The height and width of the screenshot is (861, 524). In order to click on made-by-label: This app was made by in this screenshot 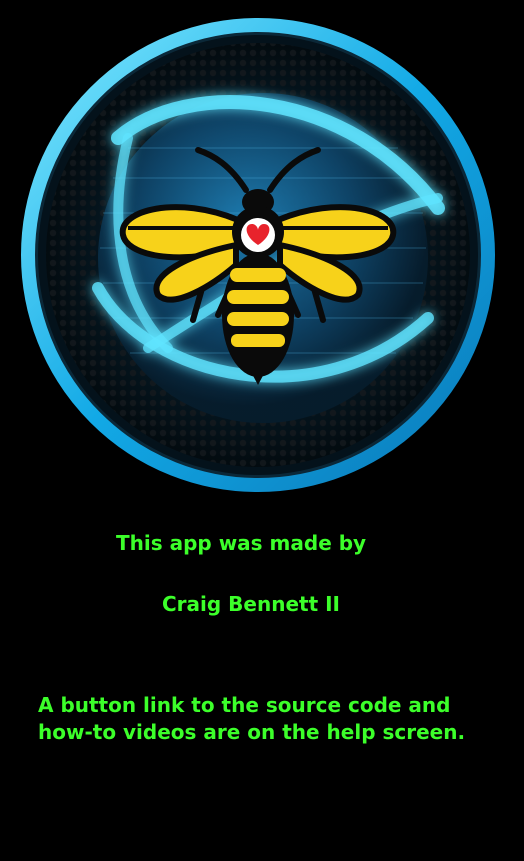, I will do `click(241, 543)`.